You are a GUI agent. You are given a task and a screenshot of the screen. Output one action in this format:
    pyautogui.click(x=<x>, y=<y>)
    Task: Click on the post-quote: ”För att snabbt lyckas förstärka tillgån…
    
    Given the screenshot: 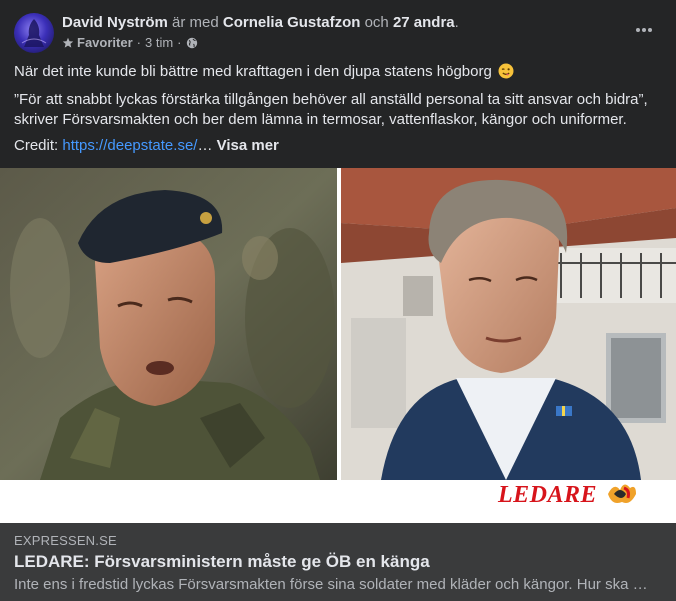 What is the action you would take?
    pyautogui.click(x=331, y=109)
    